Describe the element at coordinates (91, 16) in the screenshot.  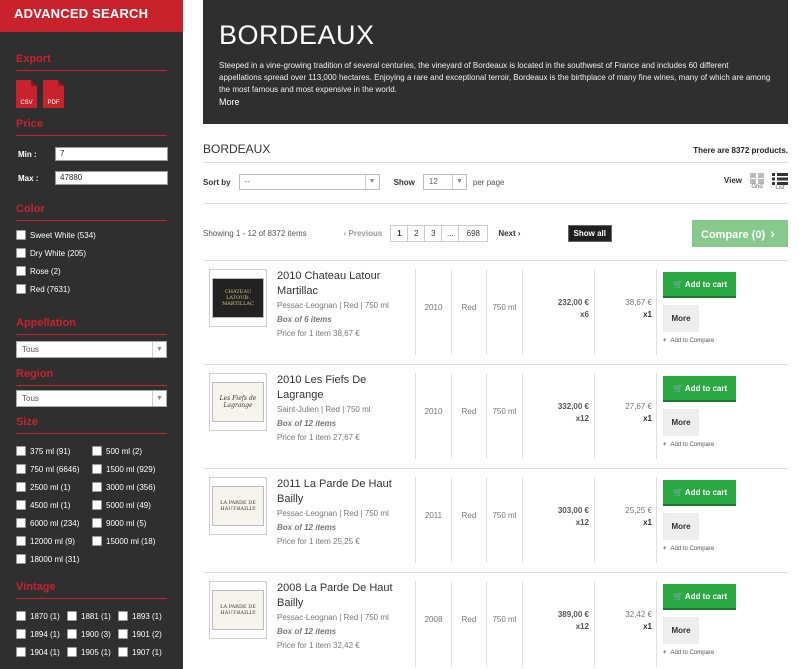
I see `sidebar-title: ADVANCED SEARCH` at that location.